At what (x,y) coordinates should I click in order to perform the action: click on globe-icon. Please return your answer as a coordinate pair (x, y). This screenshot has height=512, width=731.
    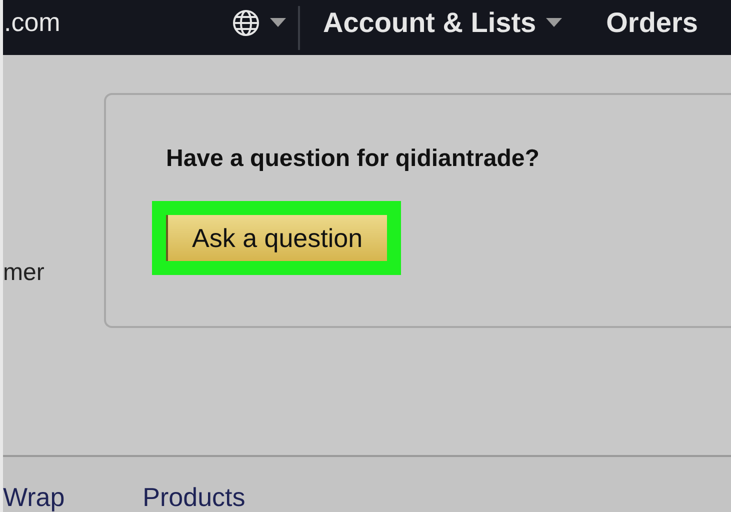
    Looking at the image, I should click on (246, 22).